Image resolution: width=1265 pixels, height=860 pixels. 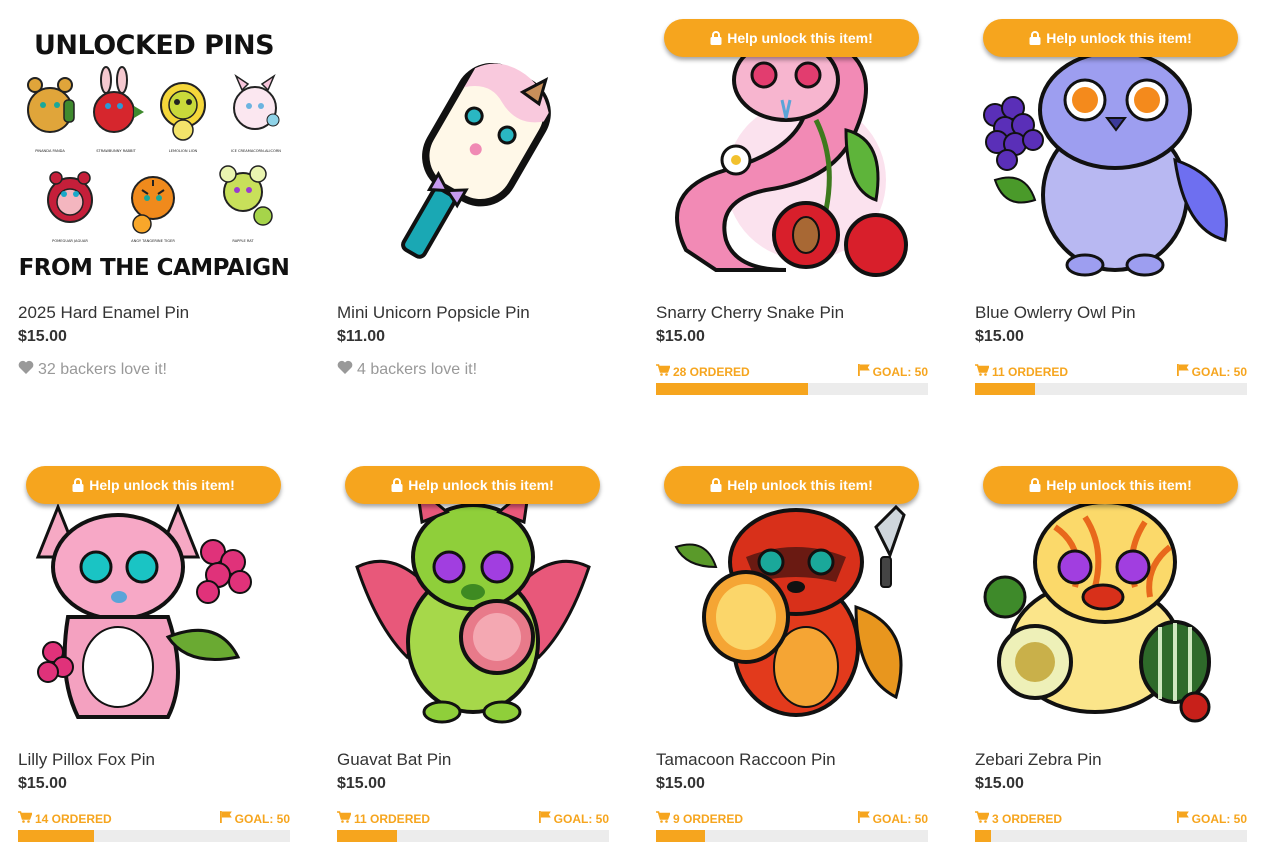 What do you see at coordinates (256, 151) in the screenshot?
I see `promo-name-4: ICE CREAMACORN-ALICORN` at bounding box center [256, 151].